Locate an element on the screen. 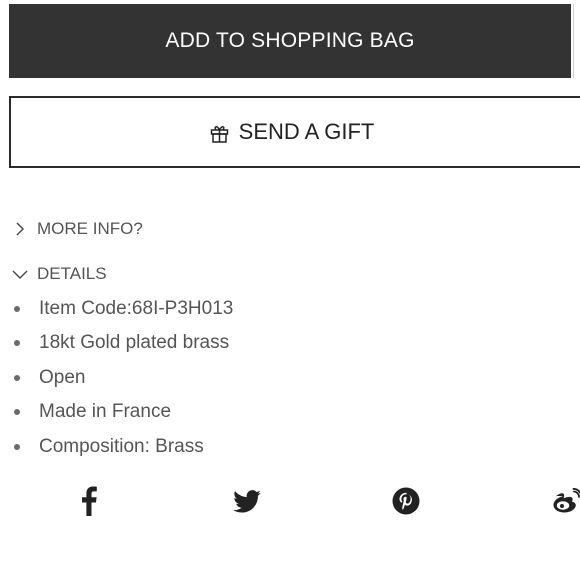  send-a-gift-button: SEND A GIFT is located at coordinates (294, 132).